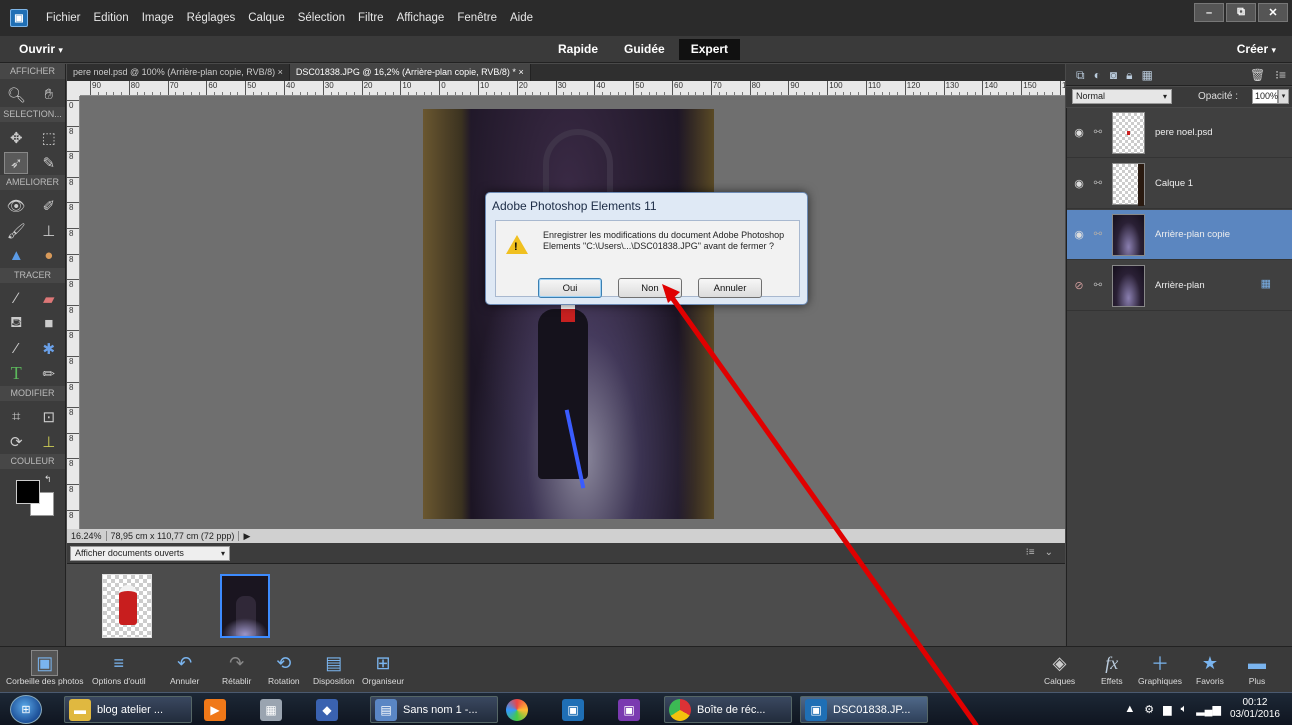  I want to click on annuler-button: Annuler, so click(730, 288).